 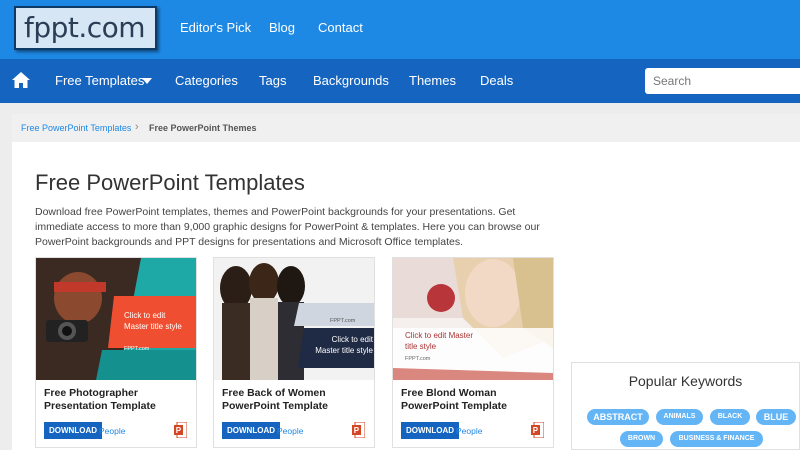 I want to click on nav-categories: Categories, so click(x=206, y=80).